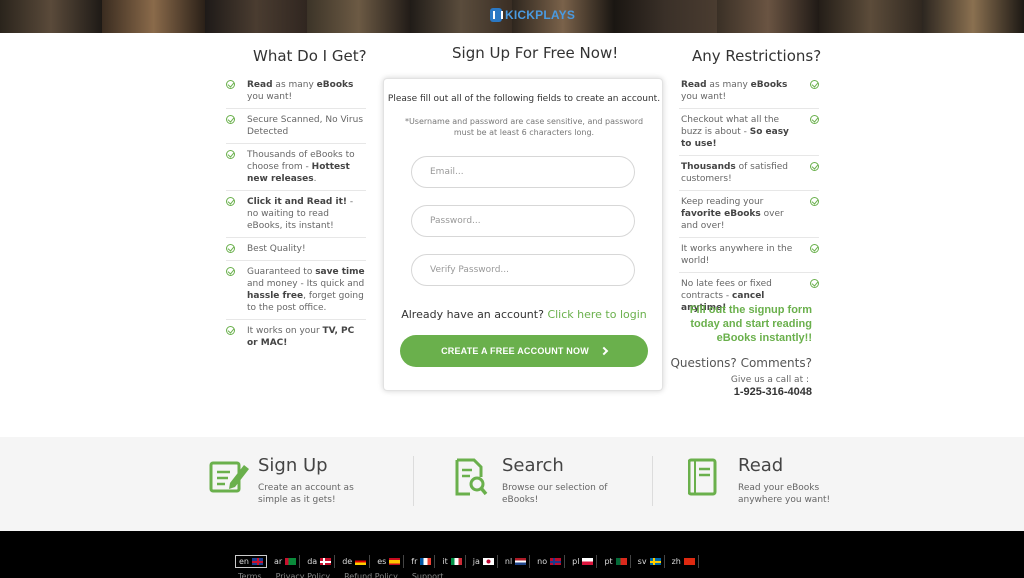 The height and width of the screenshot is (578, 1024). Describe the element at coordinates (496, 15) in the screenshot. I see `logo-icon` at that location.